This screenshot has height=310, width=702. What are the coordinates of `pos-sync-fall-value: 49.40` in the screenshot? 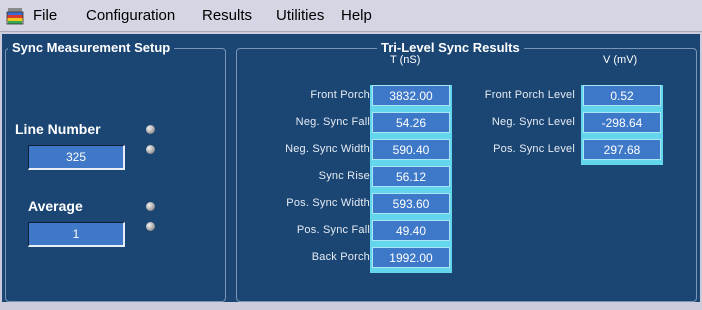 It's located at (411, 230).